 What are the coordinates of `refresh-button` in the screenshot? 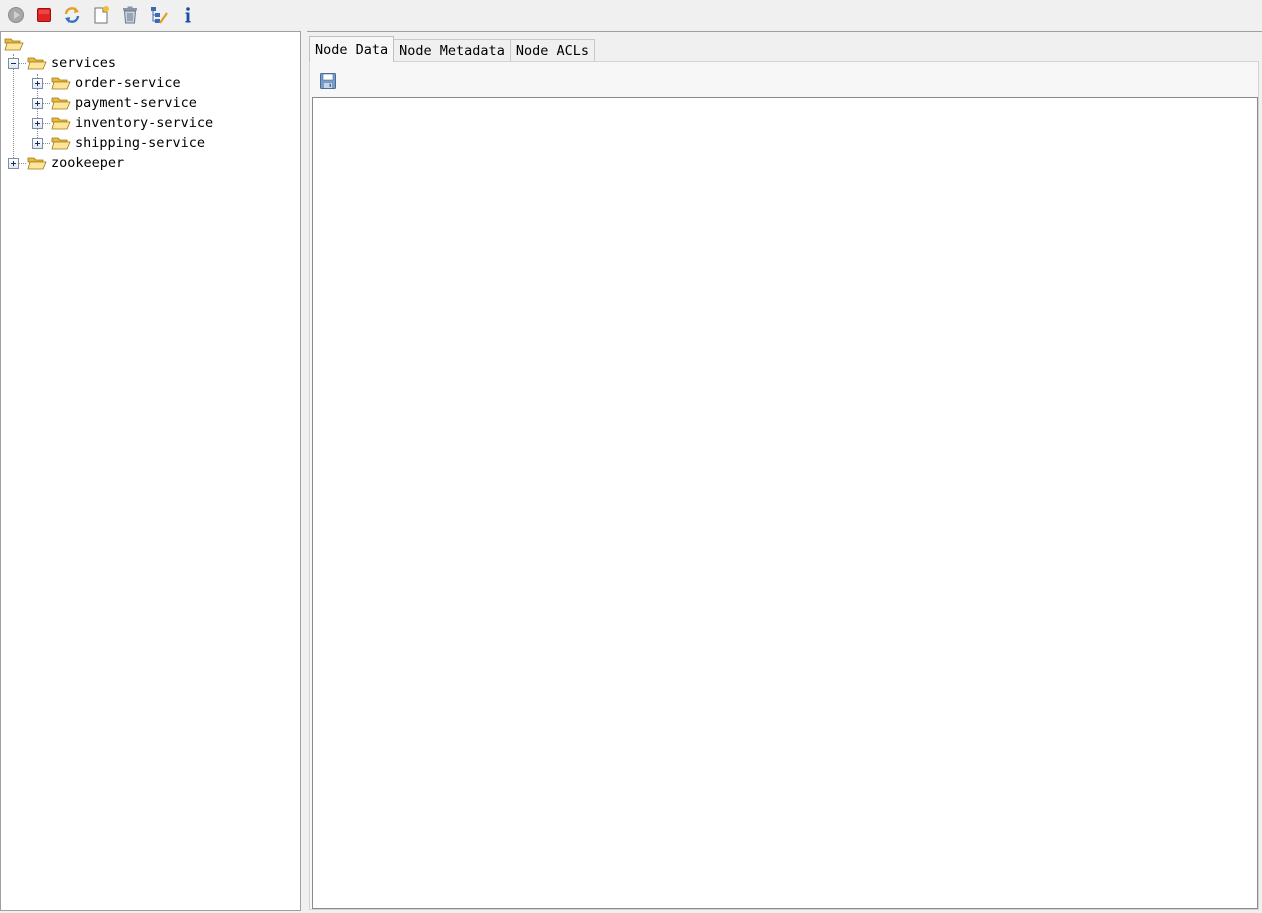 It's located at (72, 15).